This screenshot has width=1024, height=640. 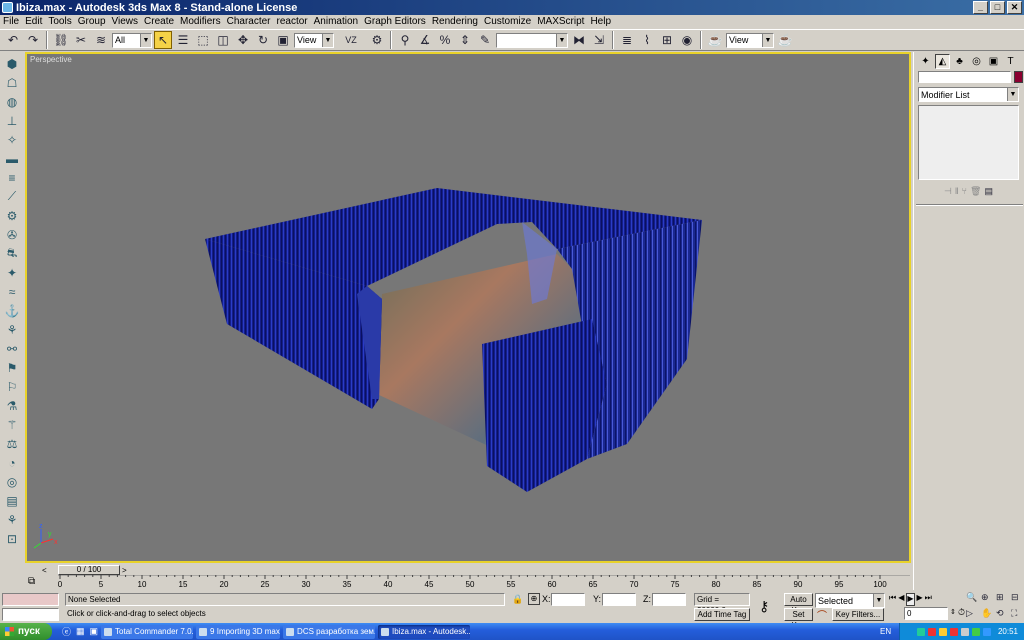 What do you see at coordinates (163, 40) in the screenshot?
I see `select-object-icon: ↖` at bounding box center [163, 40].